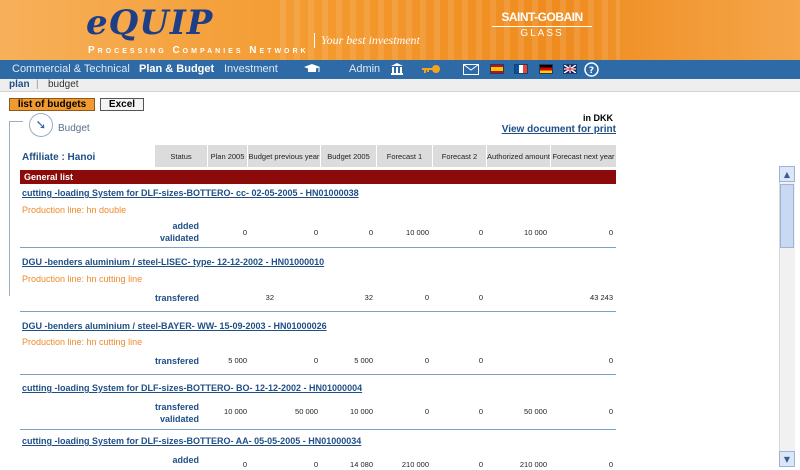 This screenshot has width=800, height=470. What do you see at coordinates (397, 69) in the screenshot?
I see `bank-icon` at bounding box center [397, 69].